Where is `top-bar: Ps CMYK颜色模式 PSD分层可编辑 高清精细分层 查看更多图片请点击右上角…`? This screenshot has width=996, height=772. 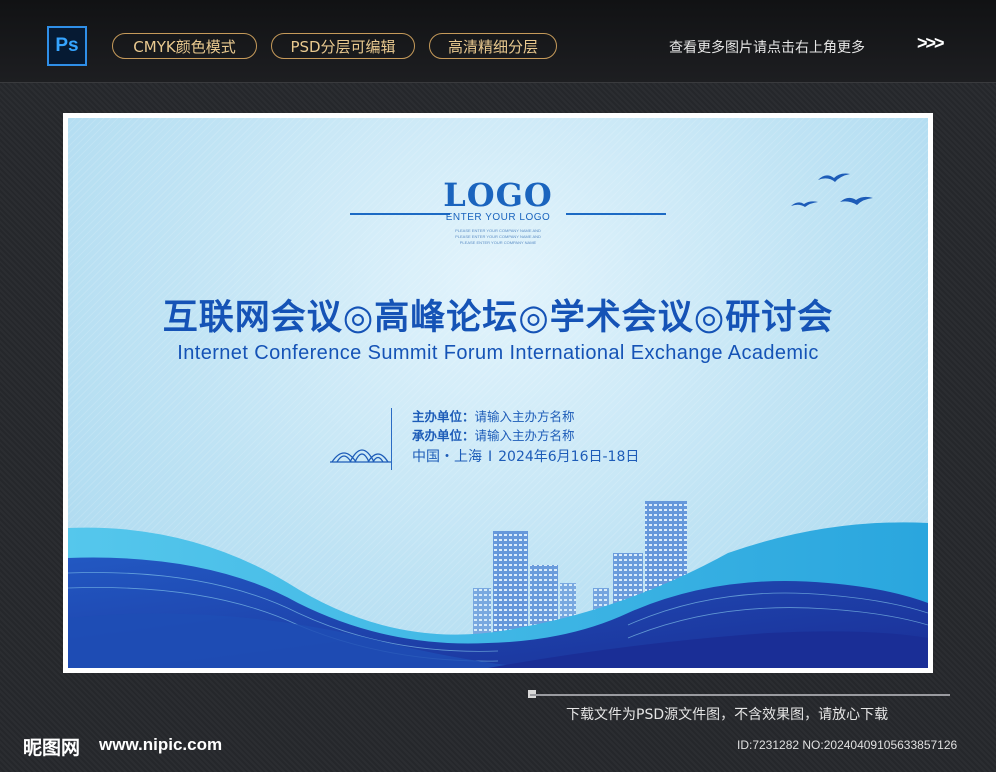
top-bar: Ps CMYK颜色模式 PSD分层可编辑 高清精细分层 查看更多图片请点击右上角… is located at coordinates (498, 41).